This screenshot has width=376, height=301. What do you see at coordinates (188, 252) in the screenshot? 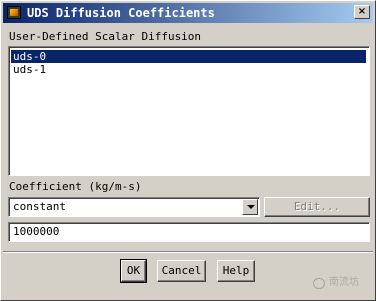
I see `separator` at bounding box center [188, 252].